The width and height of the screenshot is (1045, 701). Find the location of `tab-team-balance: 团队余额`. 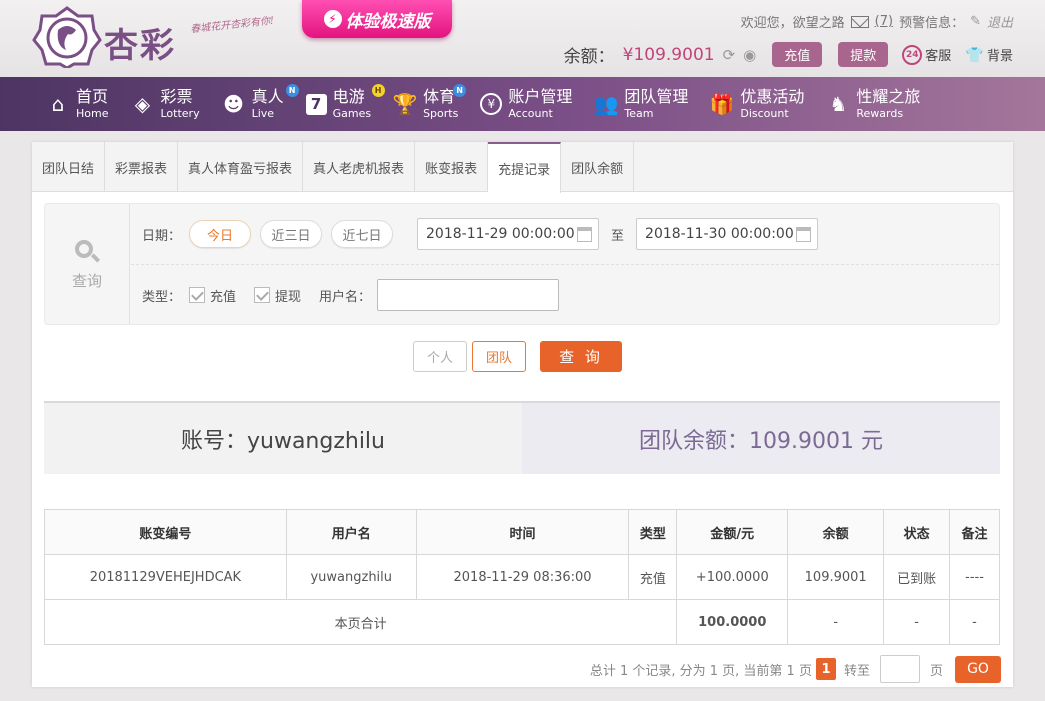

tab-team-balance: 团队余额 is located at coordinates (598, 167).